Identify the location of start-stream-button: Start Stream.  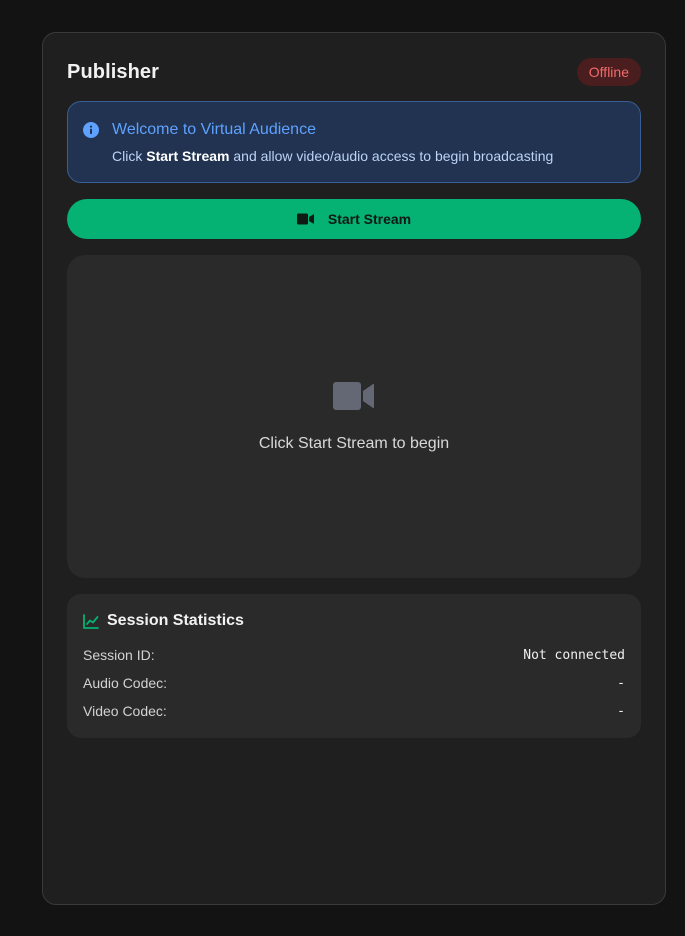
(354, 219).